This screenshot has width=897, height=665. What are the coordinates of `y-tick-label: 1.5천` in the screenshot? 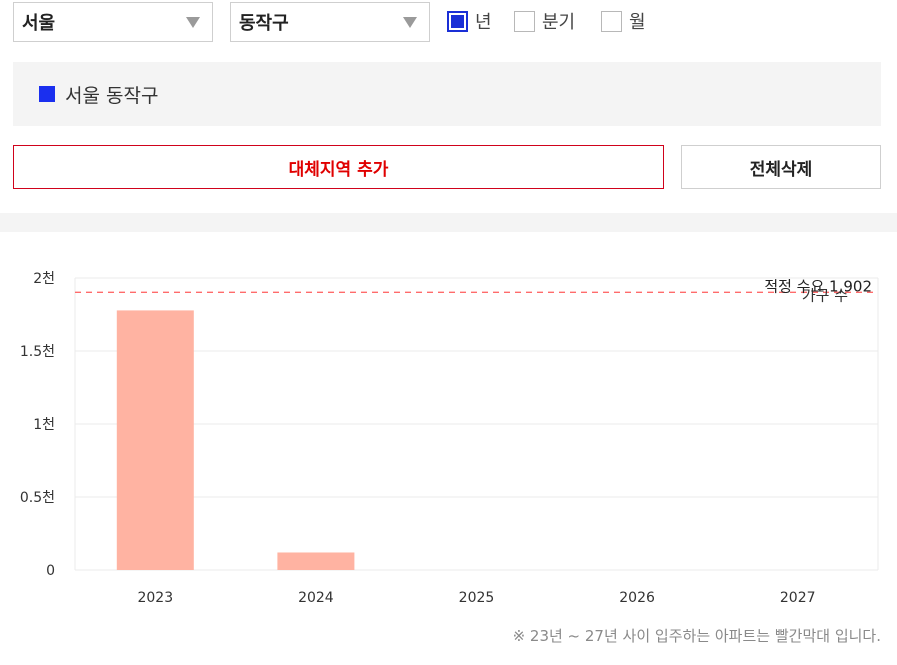 It's located at (37, 352).